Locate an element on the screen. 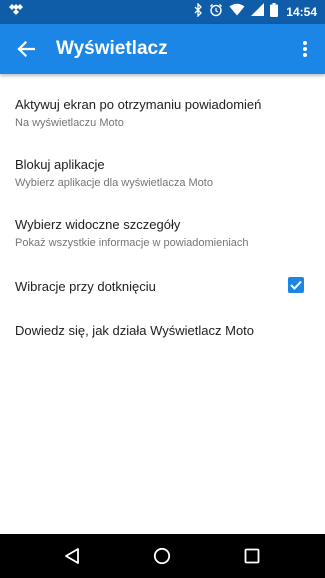 This screenshot has width=325, height=578. nav-recents-icon is located at coordinates (252, 556).